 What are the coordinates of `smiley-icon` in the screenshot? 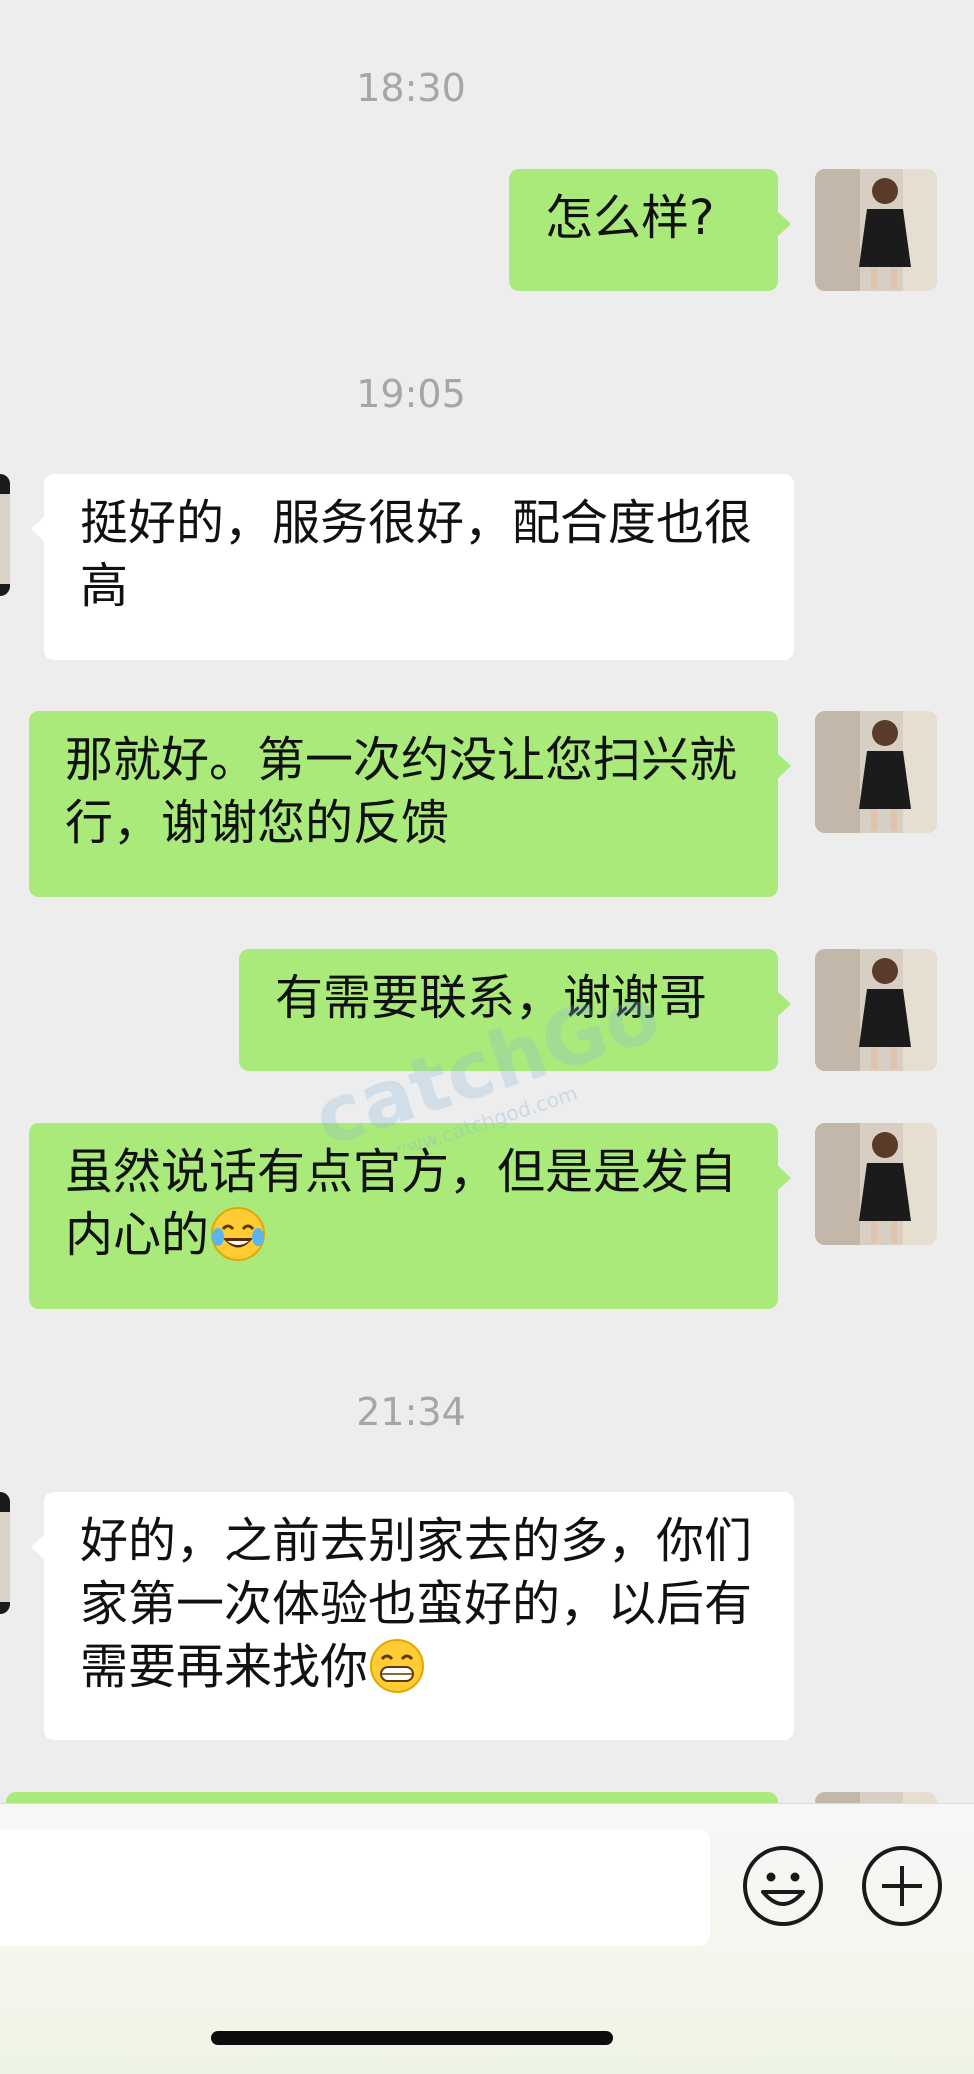 It's located at (783, 1886).